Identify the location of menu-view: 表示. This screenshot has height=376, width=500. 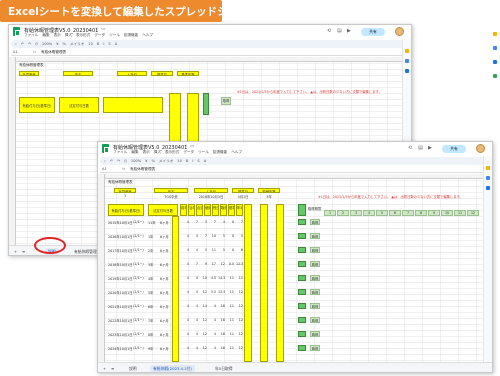
(146, 152).